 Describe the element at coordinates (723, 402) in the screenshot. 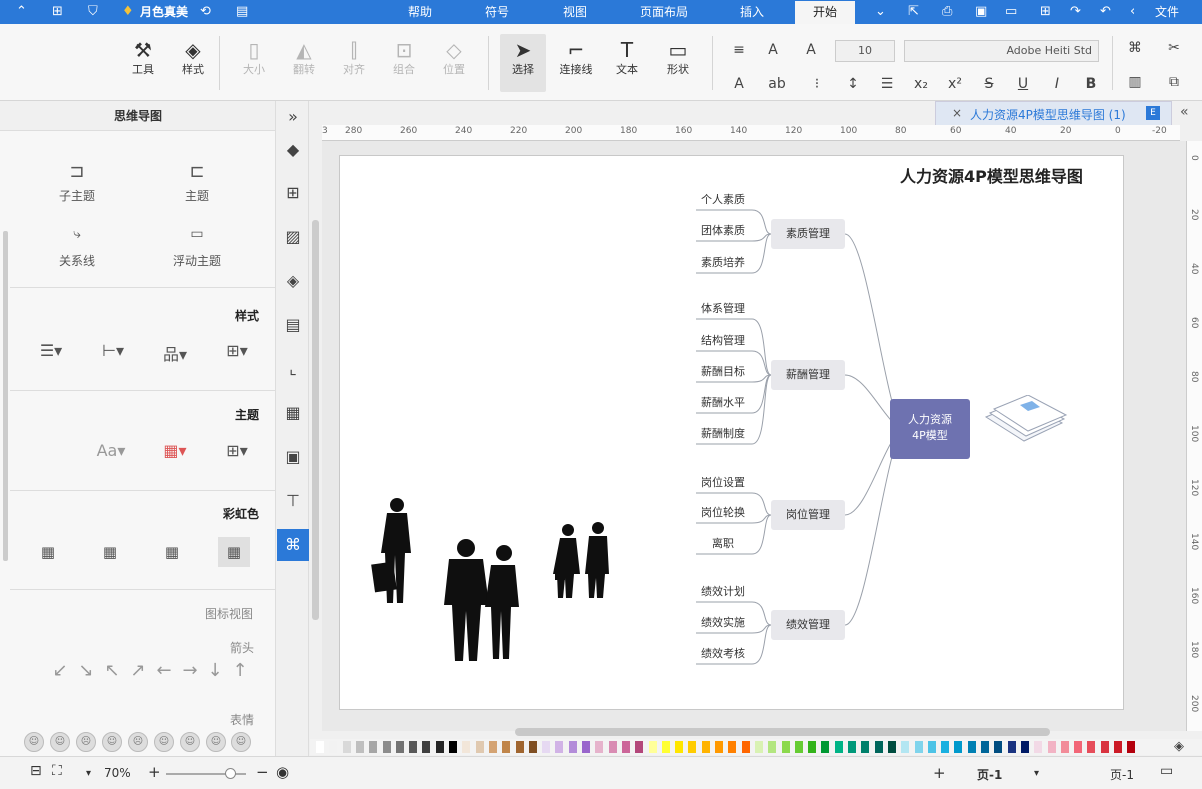

I see `leaf-topic: 薪酬水平` at that location.